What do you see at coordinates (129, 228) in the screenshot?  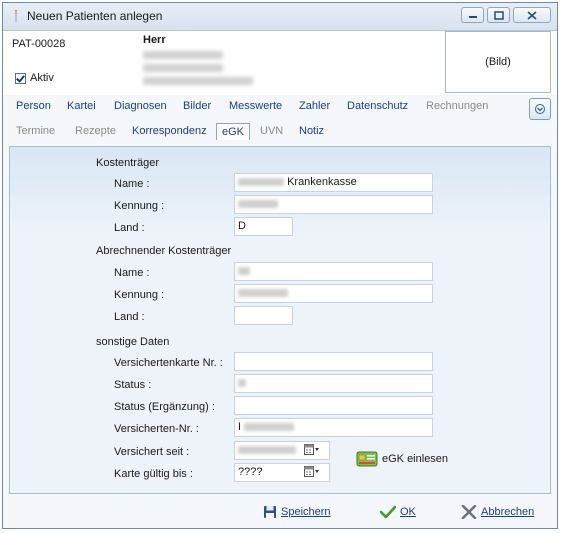 I see `kt-land-label: Land :` at bounding box center [129, 228].